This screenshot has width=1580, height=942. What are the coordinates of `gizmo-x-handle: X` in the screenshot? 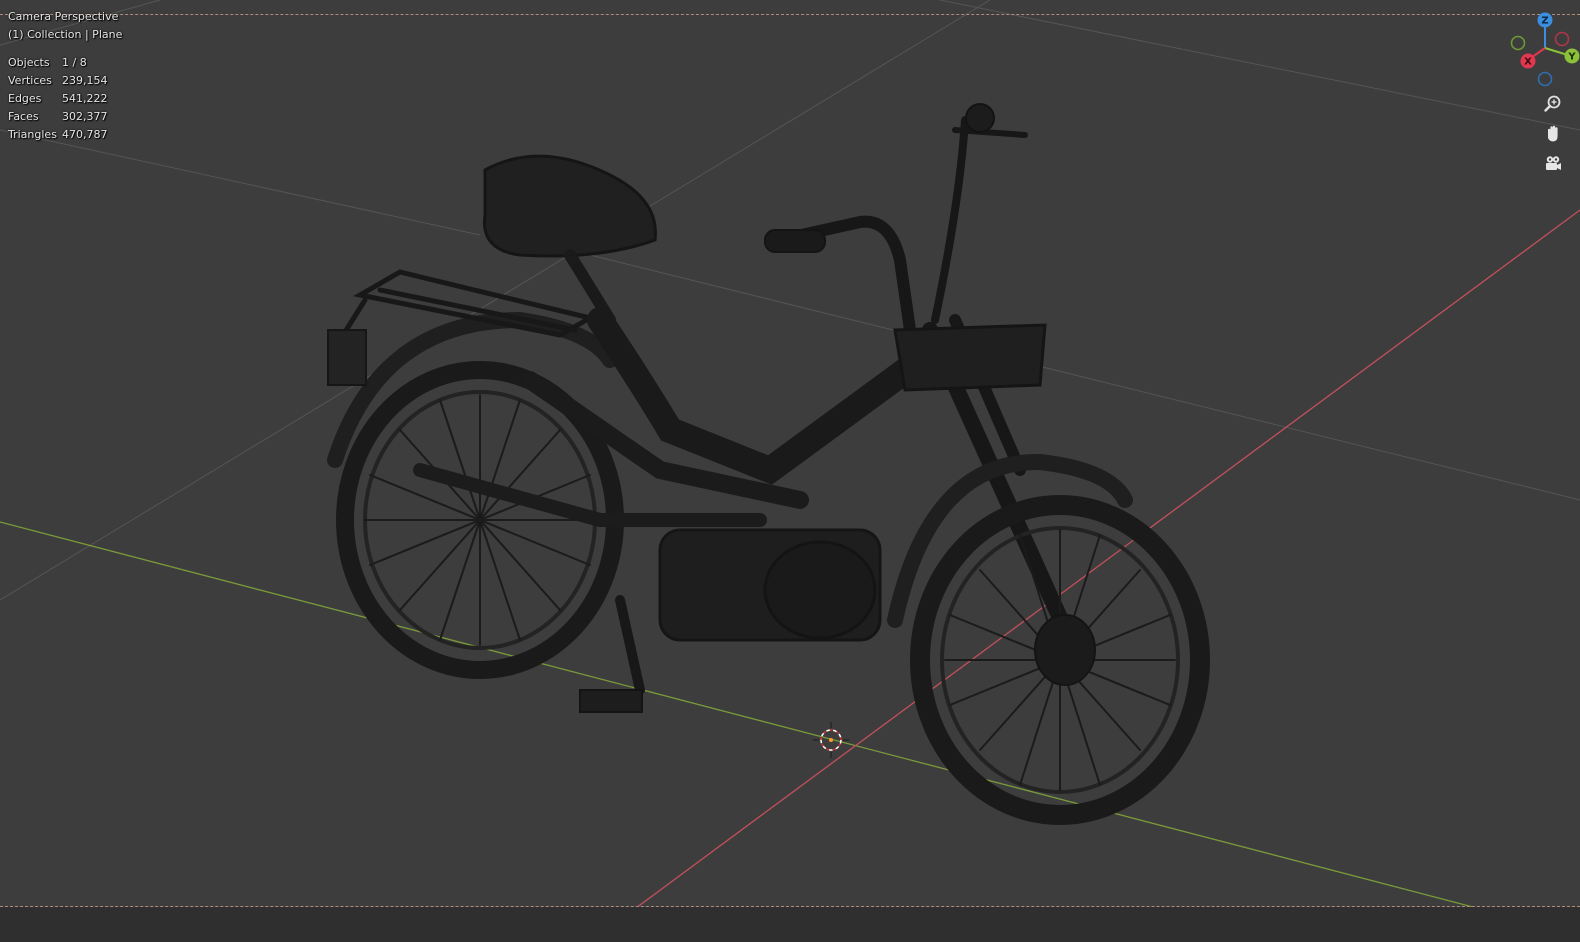 It's located at (1528, 61).